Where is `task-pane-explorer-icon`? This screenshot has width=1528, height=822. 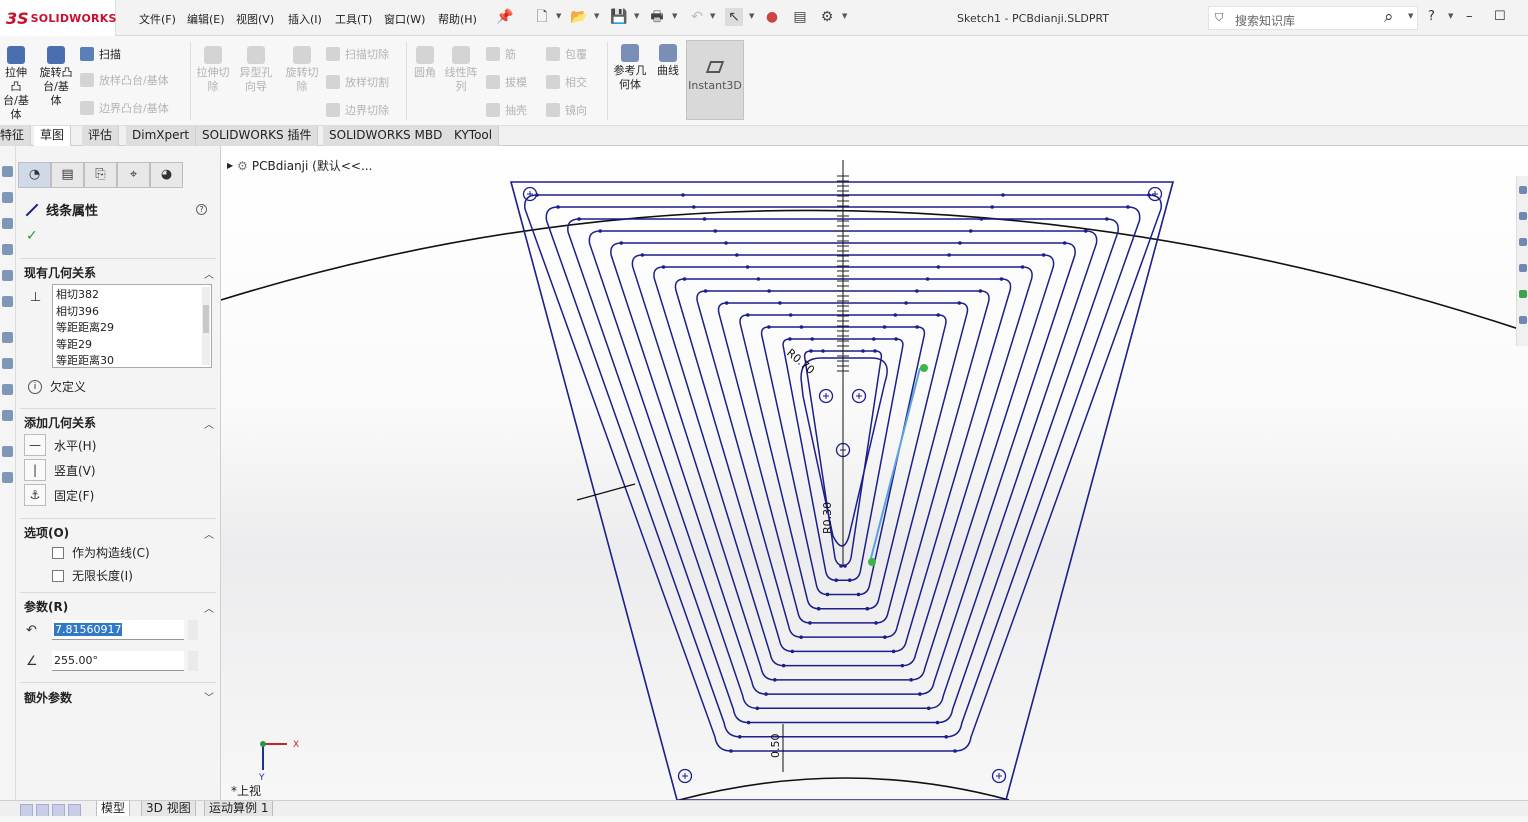
task-pane-explorer-icon is located at coordinates (1523, 268).